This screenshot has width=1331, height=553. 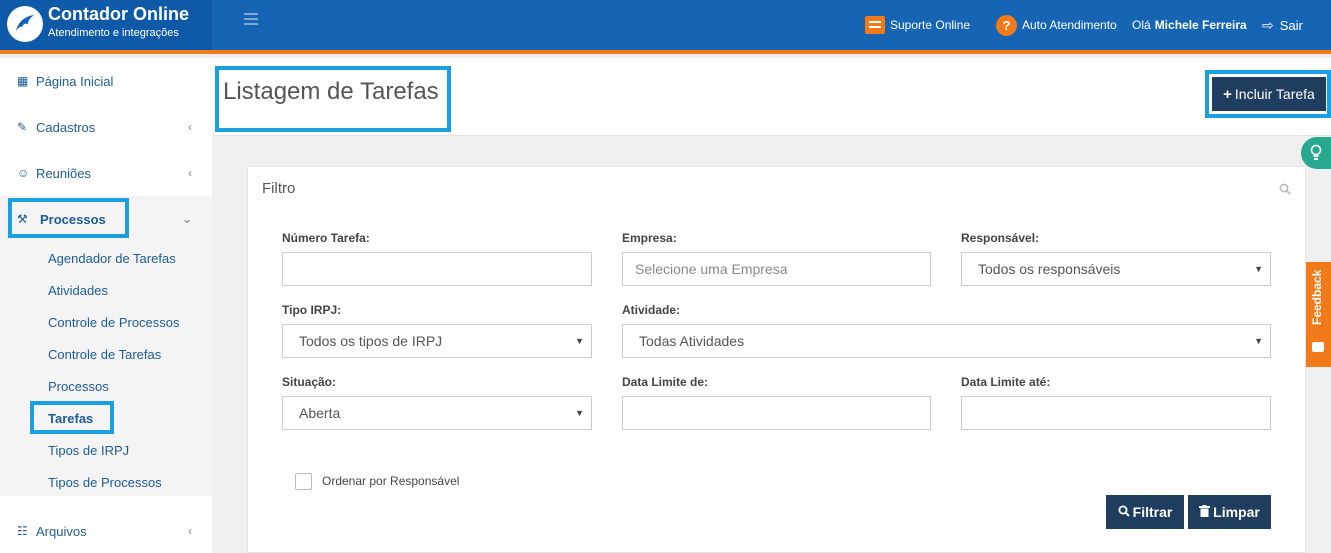 I want to click on responsavel-label: Responsável:, so click(x=1000, y=238).